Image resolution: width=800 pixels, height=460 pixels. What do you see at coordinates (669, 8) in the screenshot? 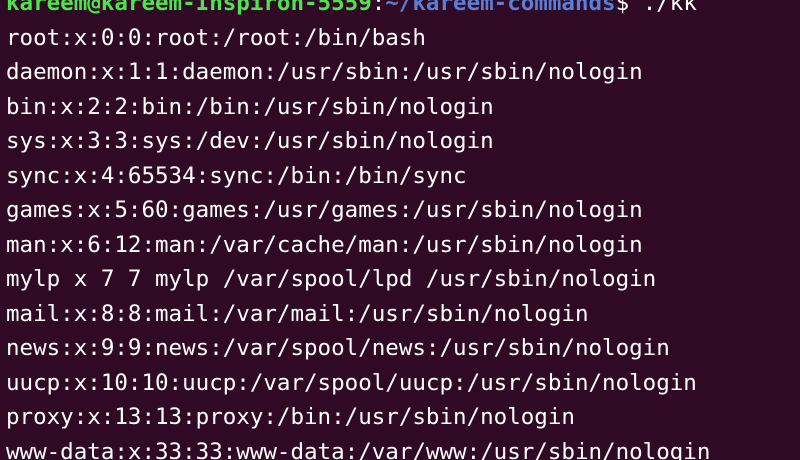
I see `prompt-command: ./kk` at bounding box center [669, 8].